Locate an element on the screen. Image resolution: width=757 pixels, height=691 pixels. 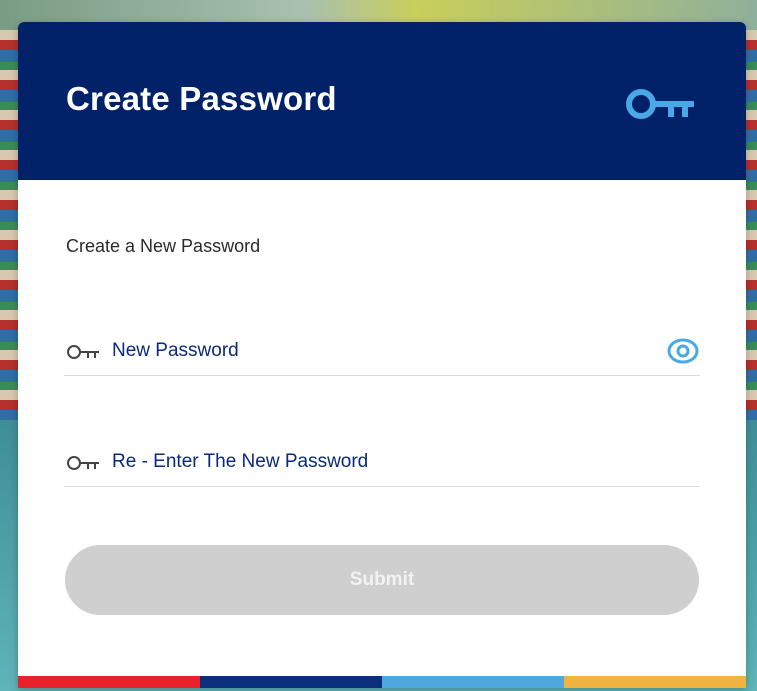
new-password-input is located at coordinates (382, 351).